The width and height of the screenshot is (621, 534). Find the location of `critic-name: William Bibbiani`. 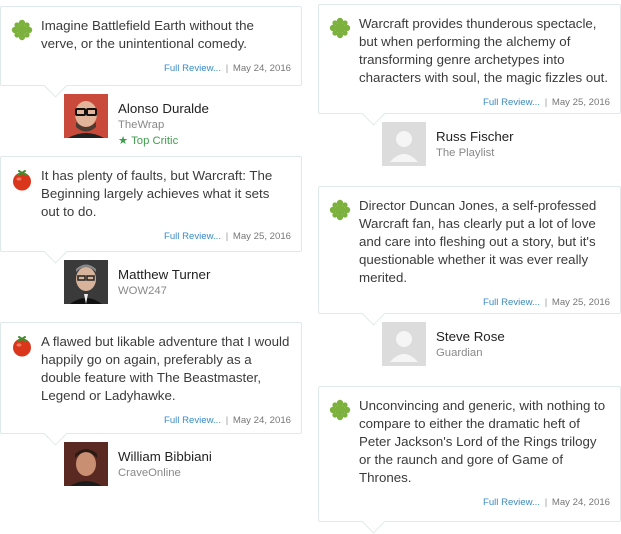

critic-name: William Bibbiani is located at coordinates (165, 456).